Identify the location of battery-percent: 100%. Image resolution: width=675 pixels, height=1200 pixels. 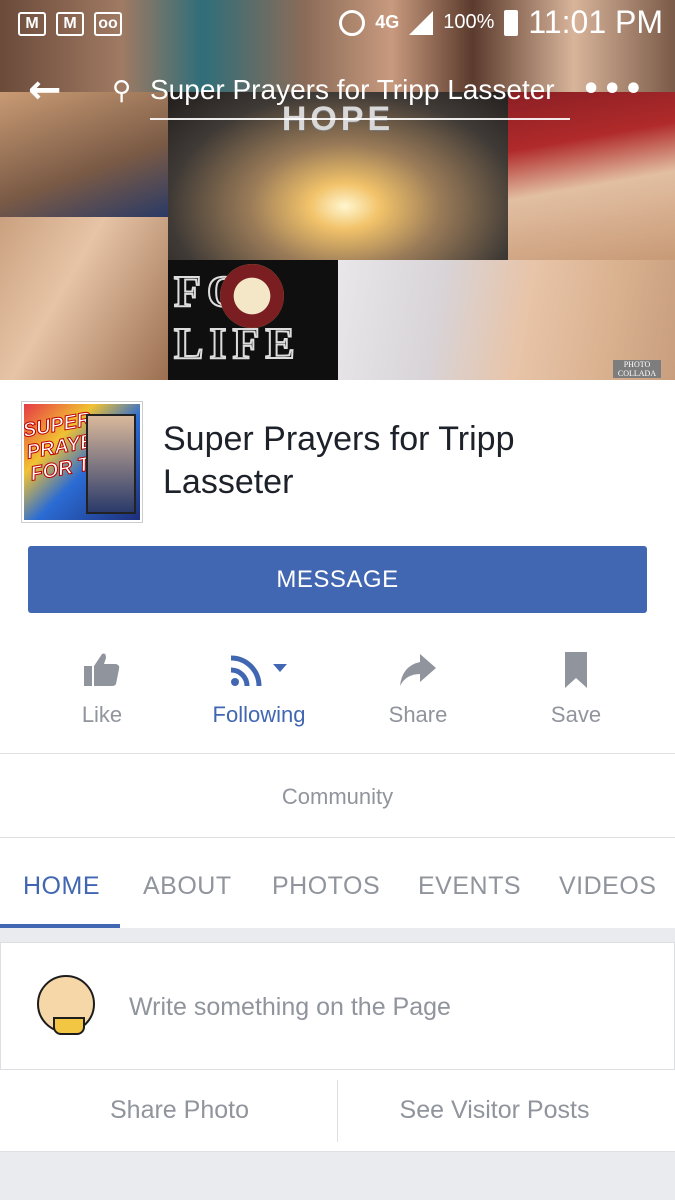
(469, 22).